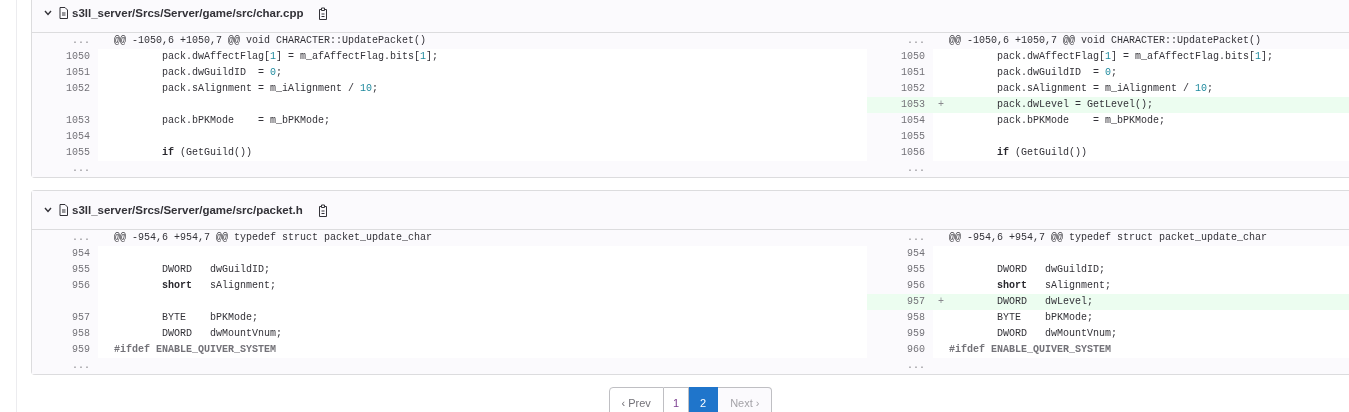 The width and height of the screenshot is (1349, 412). I want to click on page-button: 1, so click(676, 399).